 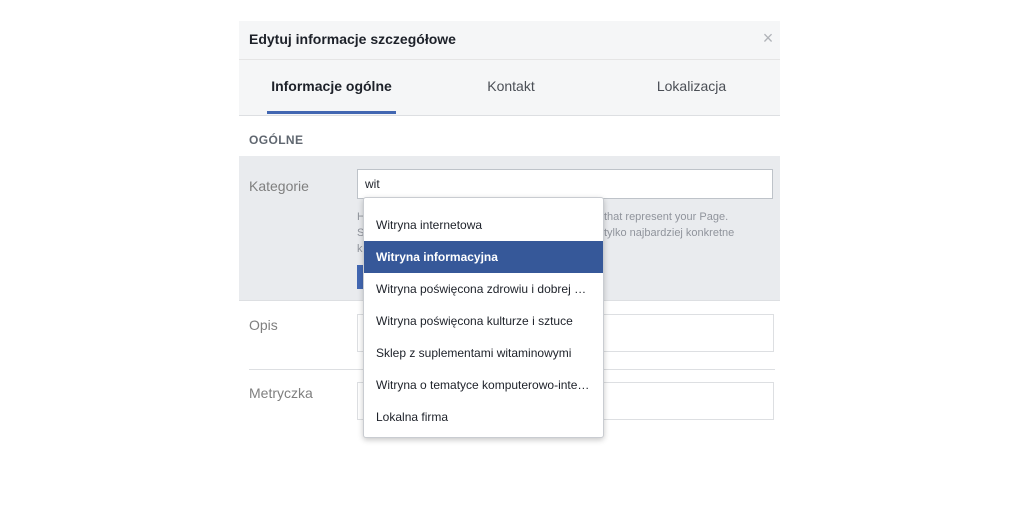 I want to click on metric-label: Metryczka, so click(x=281, y=393).